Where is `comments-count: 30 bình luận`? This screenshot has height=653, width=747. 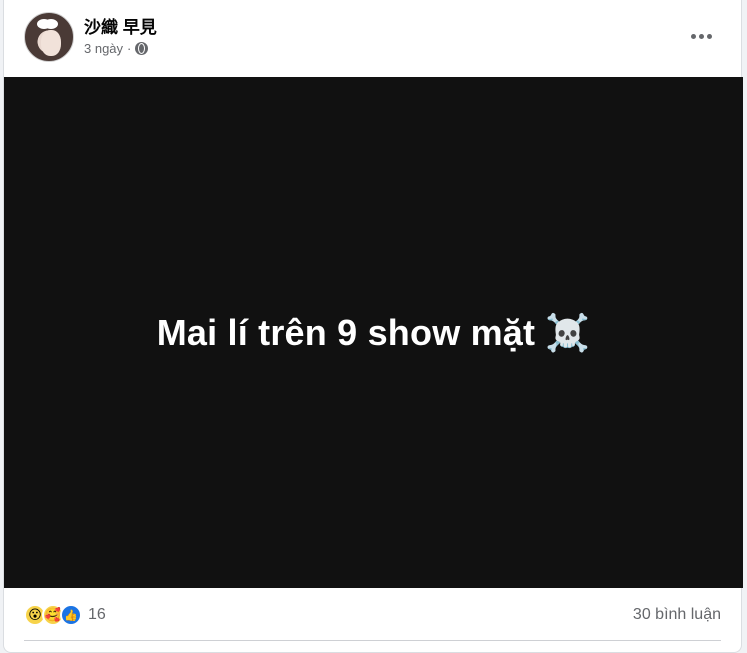 comments-count: 30 bình luận is located at coordinates (677, 615).